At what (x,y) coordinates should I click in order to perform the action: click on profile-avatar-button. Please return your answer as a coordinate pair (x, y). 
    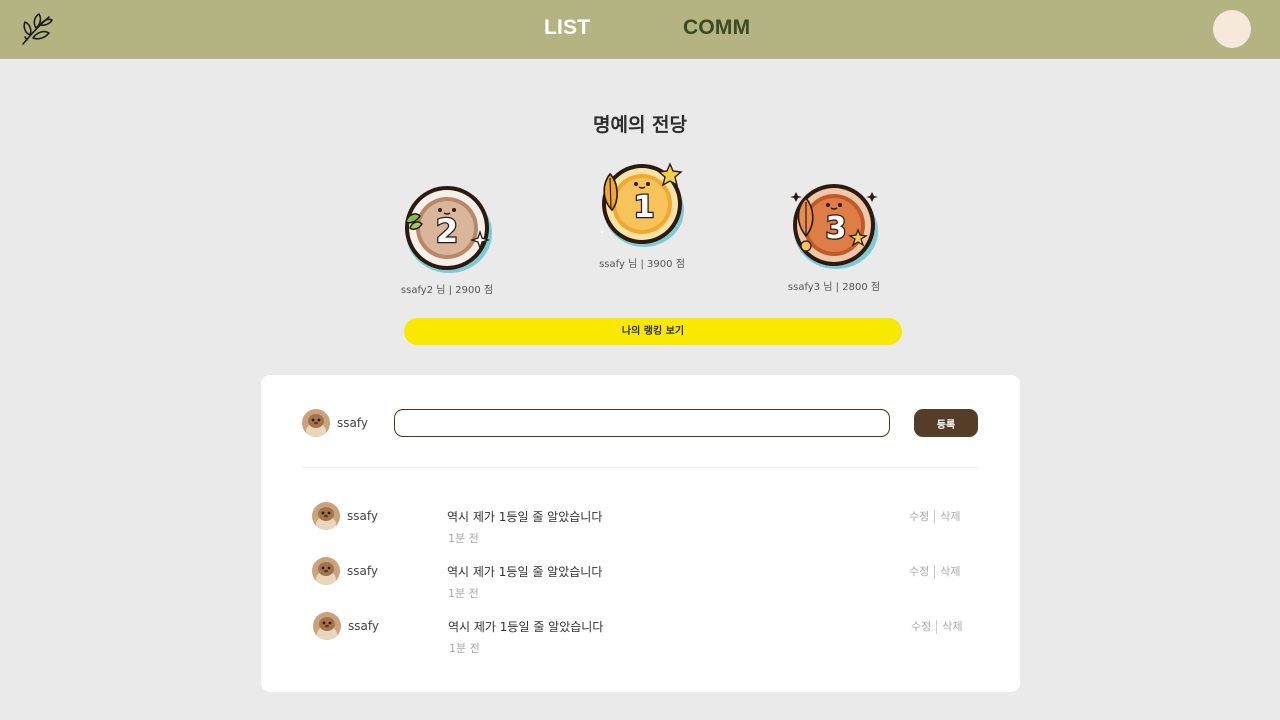
    Looking at the image, I should click on (1232, 29).